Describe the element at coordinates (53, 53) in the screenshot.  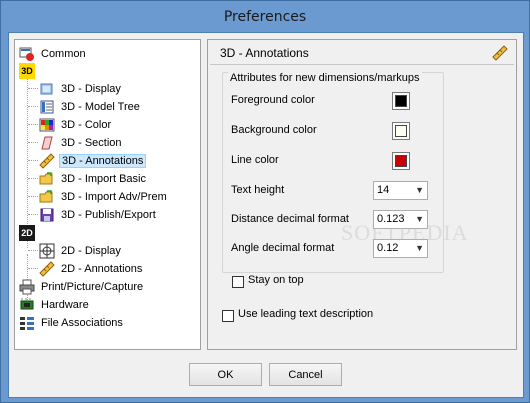
I see `tree-item-common: Common` at that location.